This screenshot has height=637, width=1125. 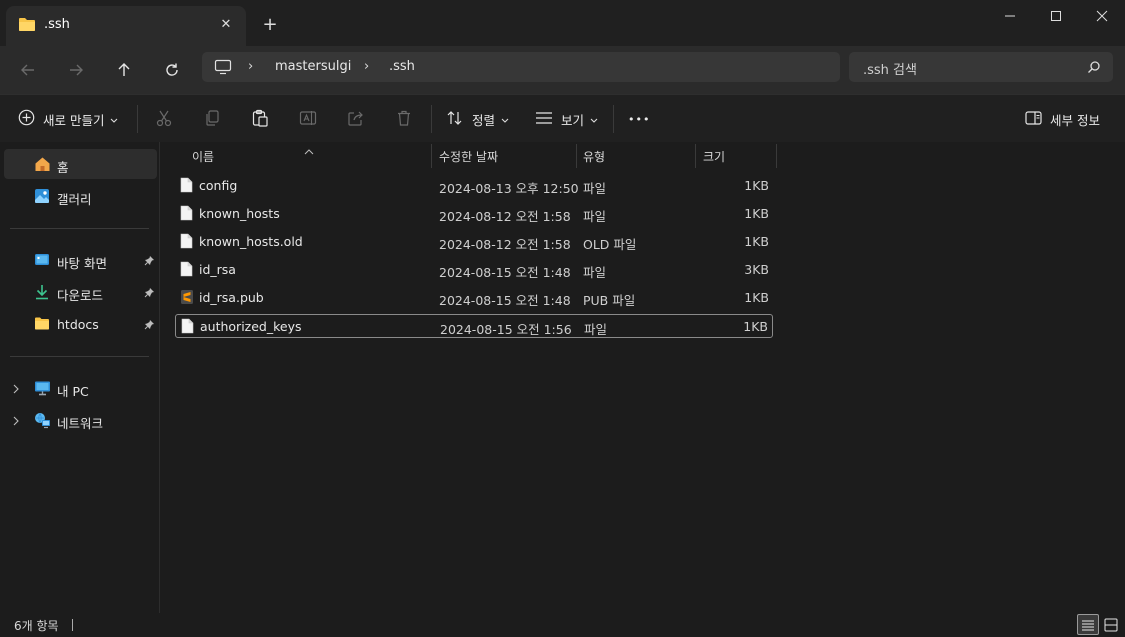 I want to click on minimize-button, so click(x=1010, y=16).